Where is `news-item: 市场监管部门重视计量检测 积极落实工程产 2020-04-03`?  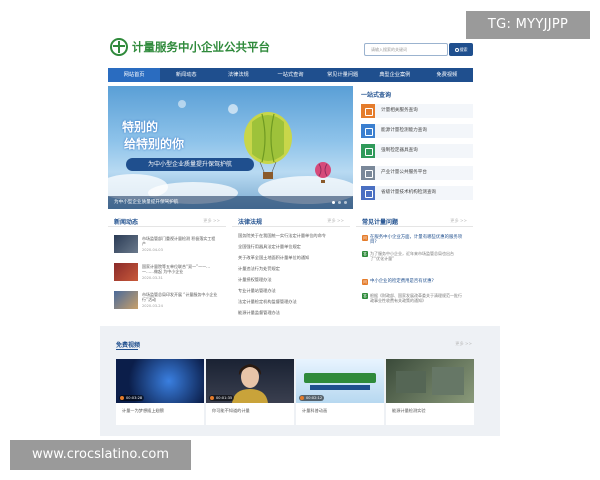
news-item: 市场监管部门重视计量检测 积极落实工程产 2020-04-03 is located at coordinates (166, 245).